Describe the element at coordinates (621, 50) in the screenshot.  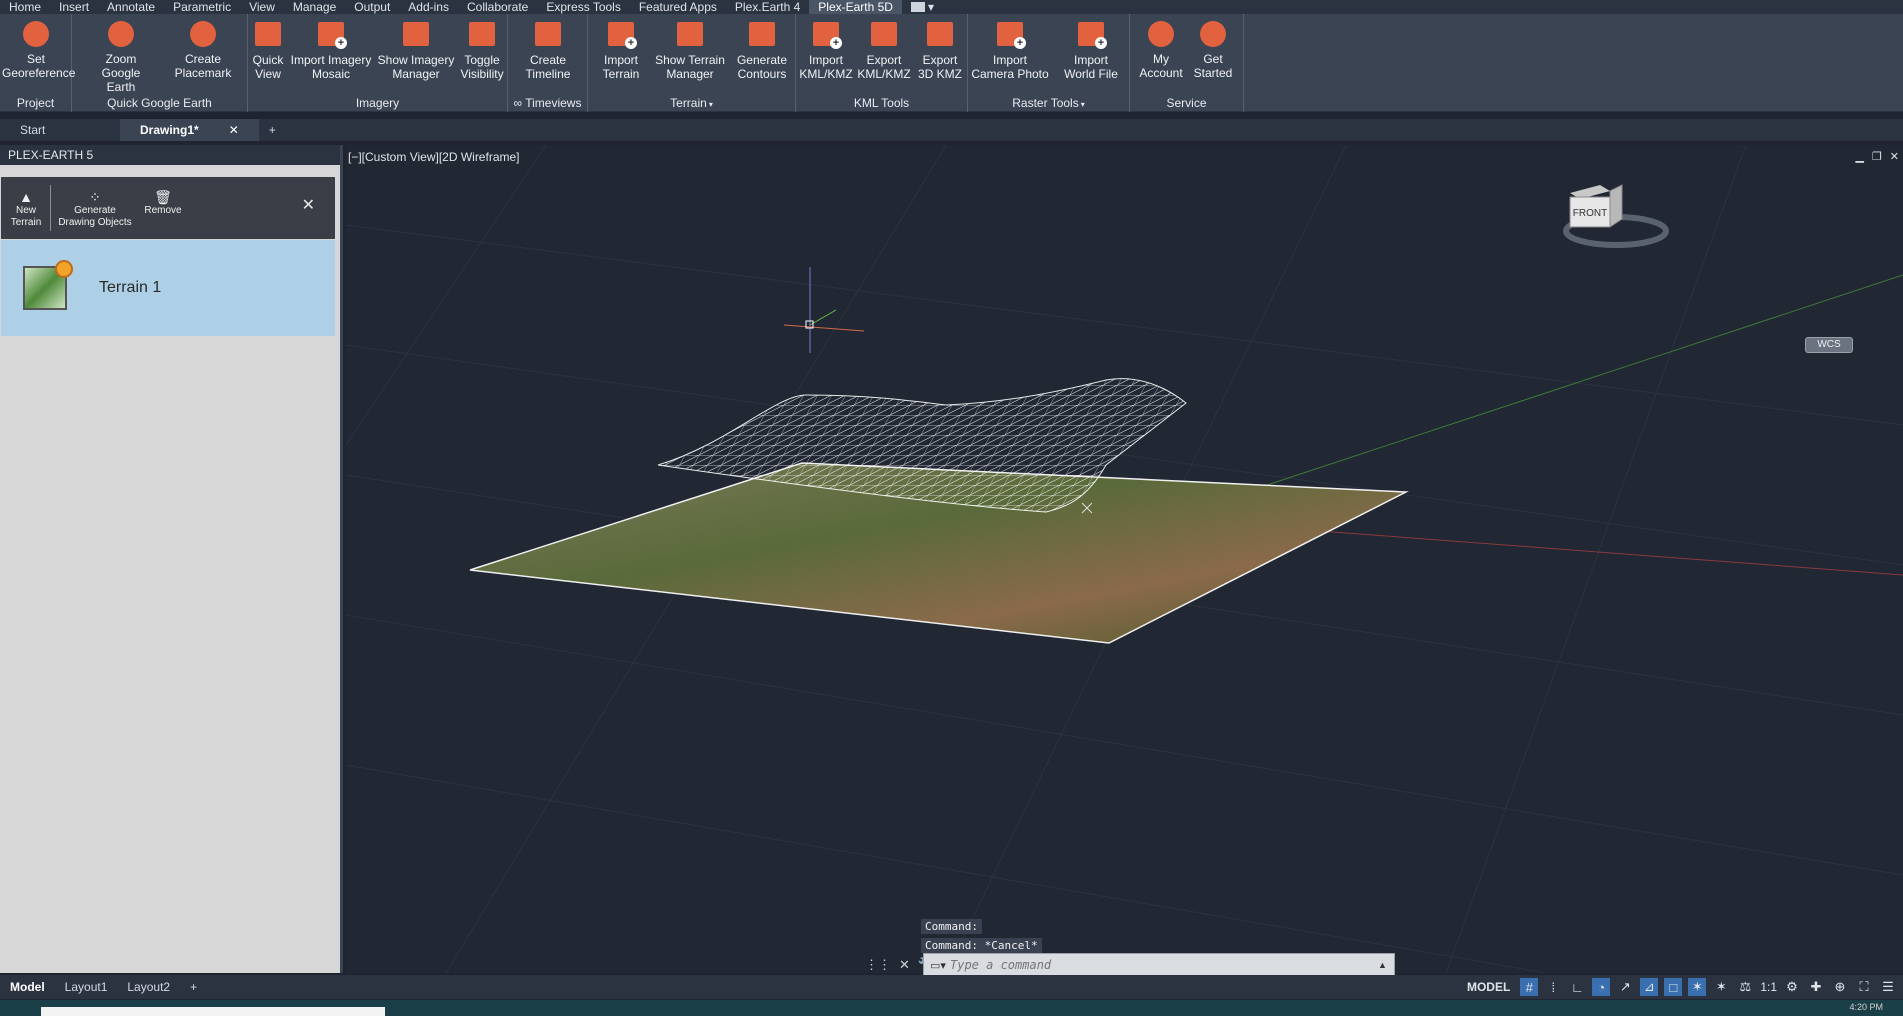
I see `import-terrain-button: + Import Terrain` at that location.